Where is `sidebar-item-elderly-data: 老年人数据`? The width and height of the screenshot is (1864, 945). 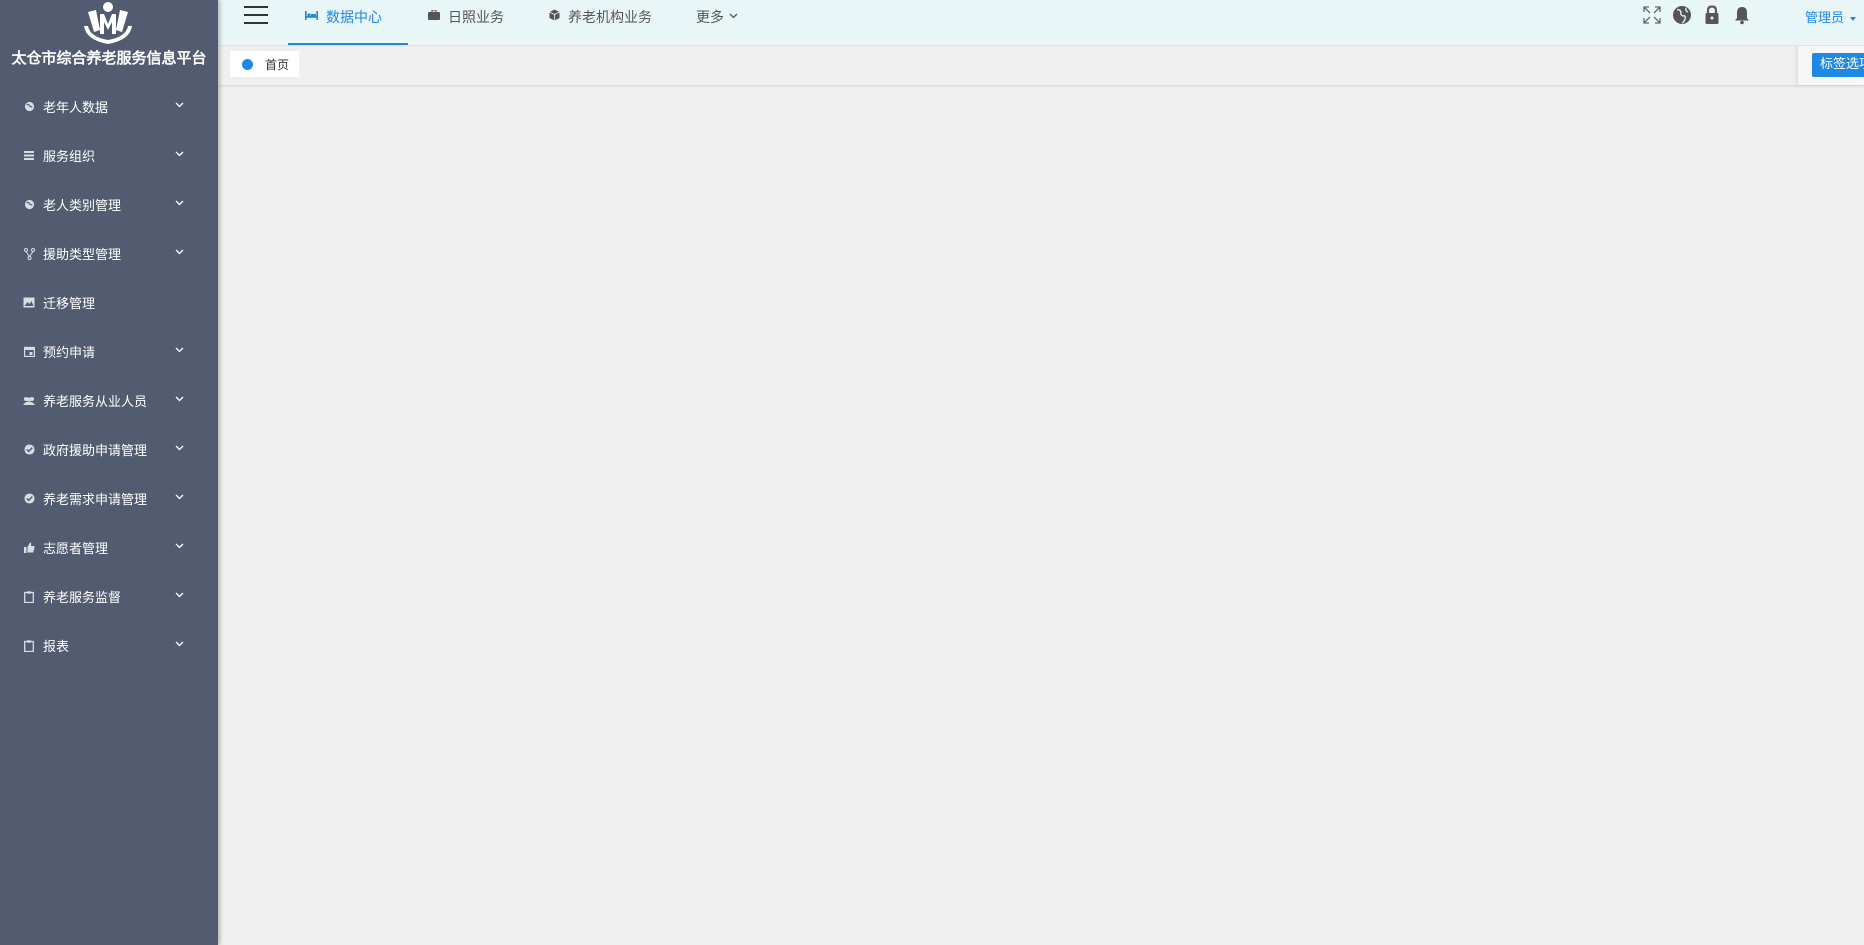 sidebar-item-elderly-data: 老年人数据 is located at coordinates (109, 106).